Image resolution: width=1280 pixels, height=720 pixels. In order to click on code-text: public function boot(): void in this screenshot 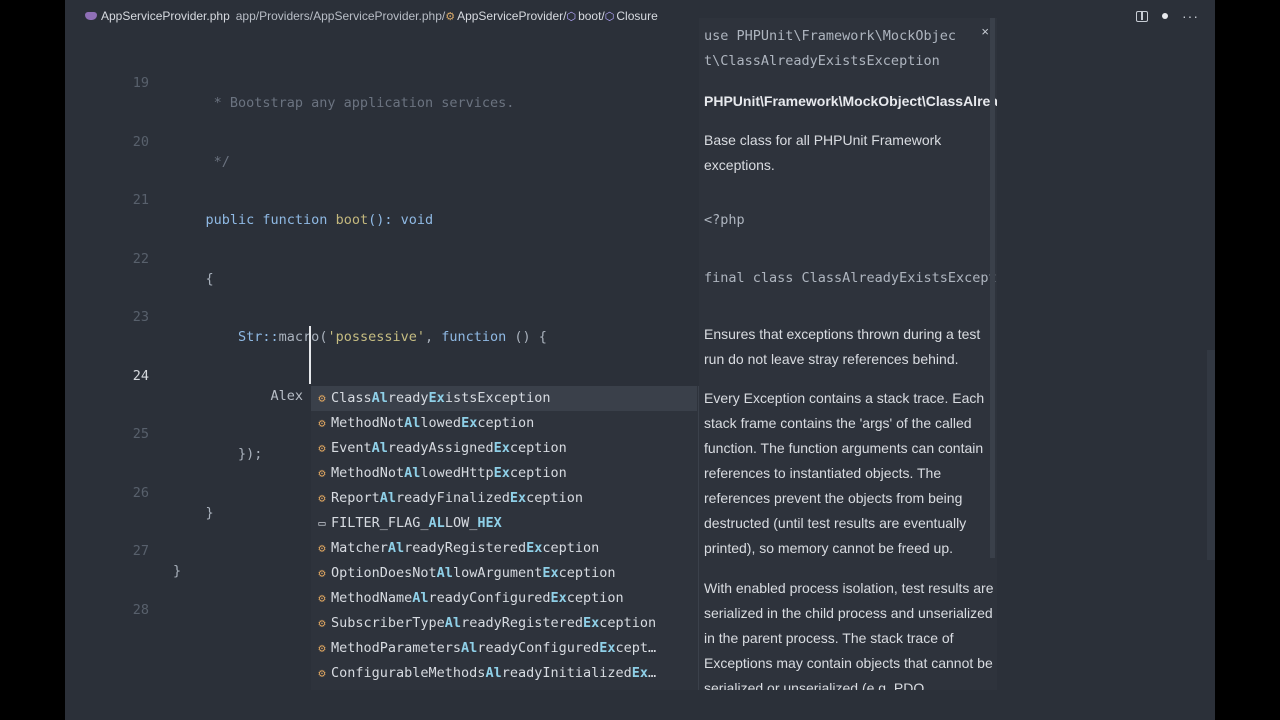, I will do `click(303, 220)`.